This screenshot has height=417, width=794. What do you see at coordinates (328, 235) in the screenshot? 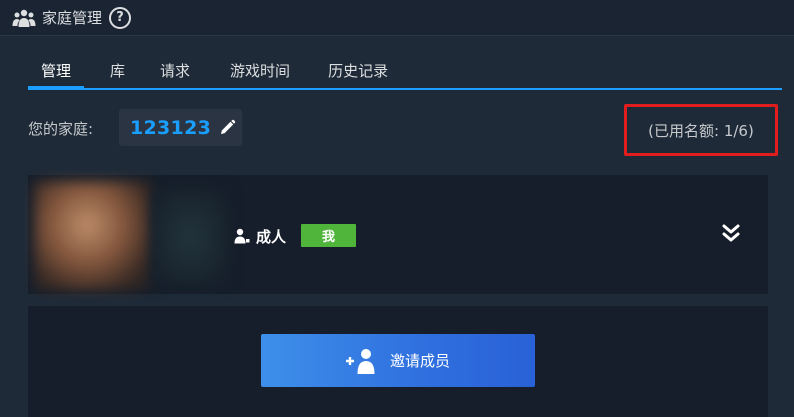
I see `me-badge: 我` at bounding box center [328, 235].